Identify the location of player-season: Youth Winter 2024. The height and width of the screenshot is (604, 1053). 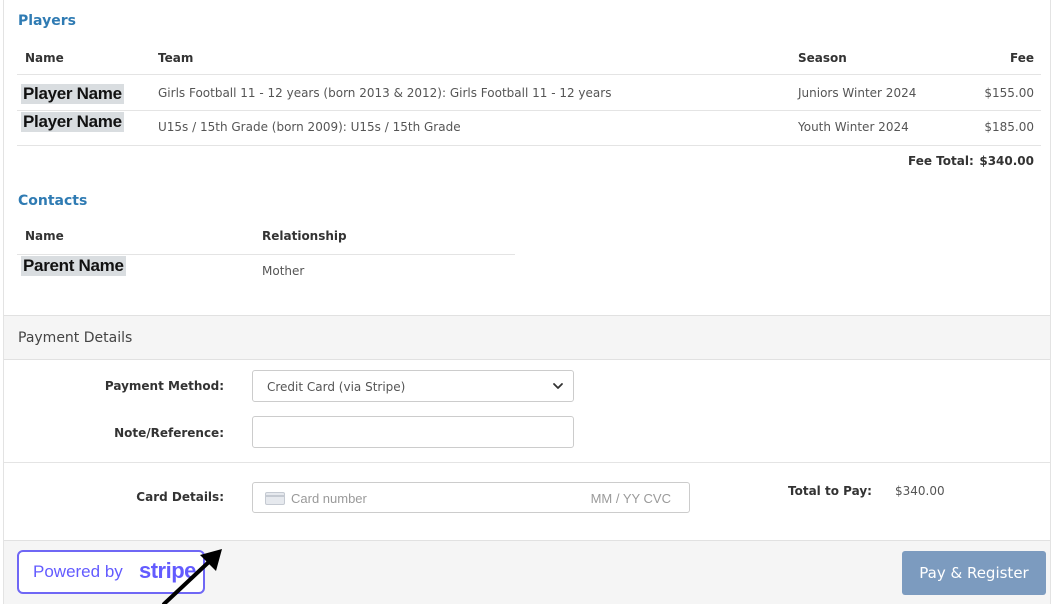
(853, 127).